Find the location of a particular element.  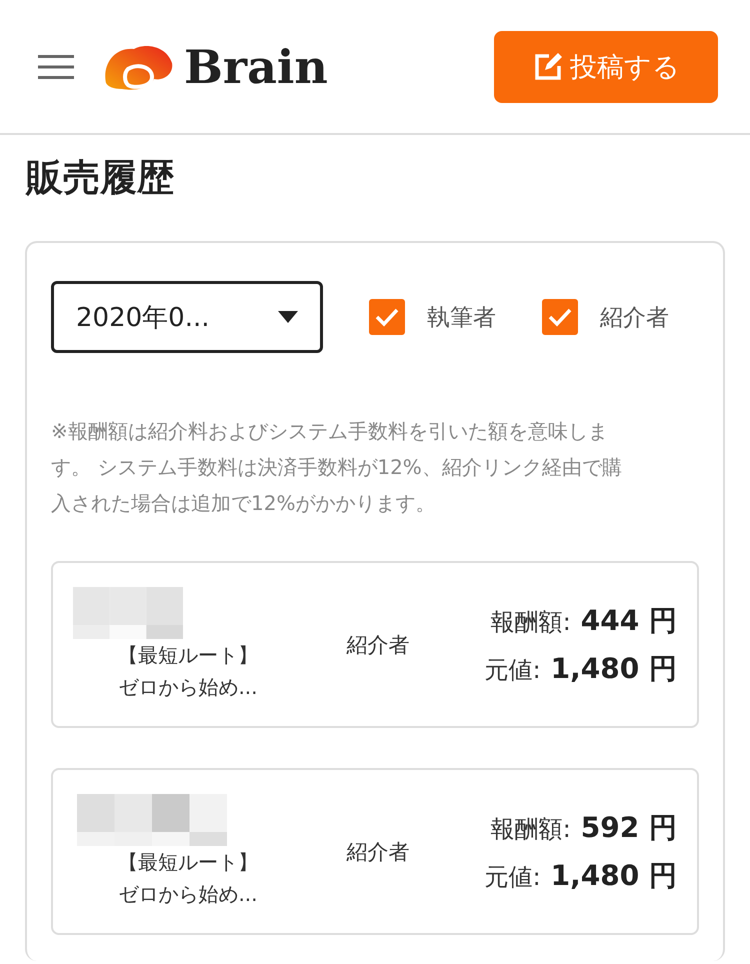

caret-icon is located at coordinates (288, 317).